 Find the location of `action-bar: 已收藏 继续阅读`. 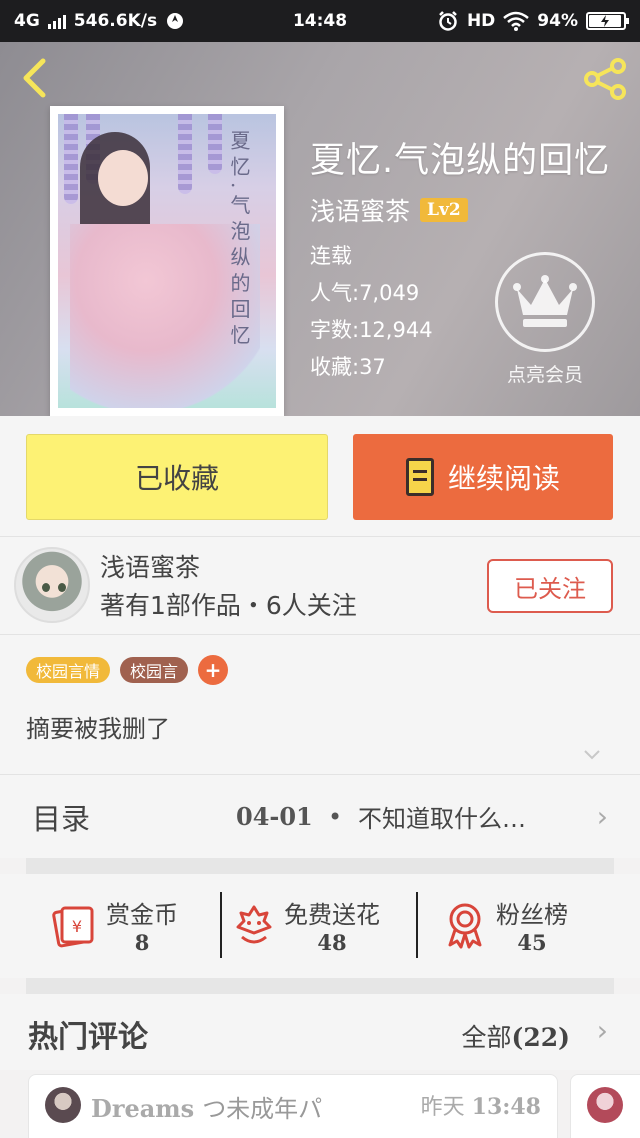

action-bar: 已收藏 继续阅读 is located at coordinates (320, 476).